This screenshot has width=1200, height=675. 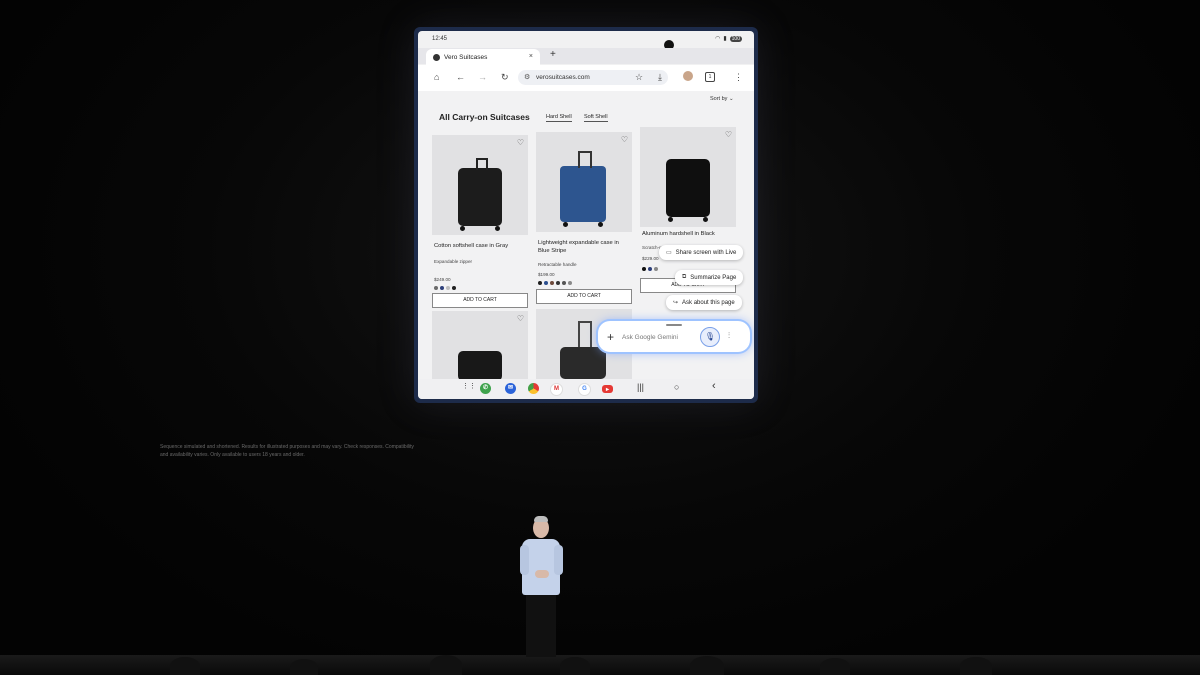 I want to click on browser-tab: Vero Suitcases ×, so click(x=483, y=57).